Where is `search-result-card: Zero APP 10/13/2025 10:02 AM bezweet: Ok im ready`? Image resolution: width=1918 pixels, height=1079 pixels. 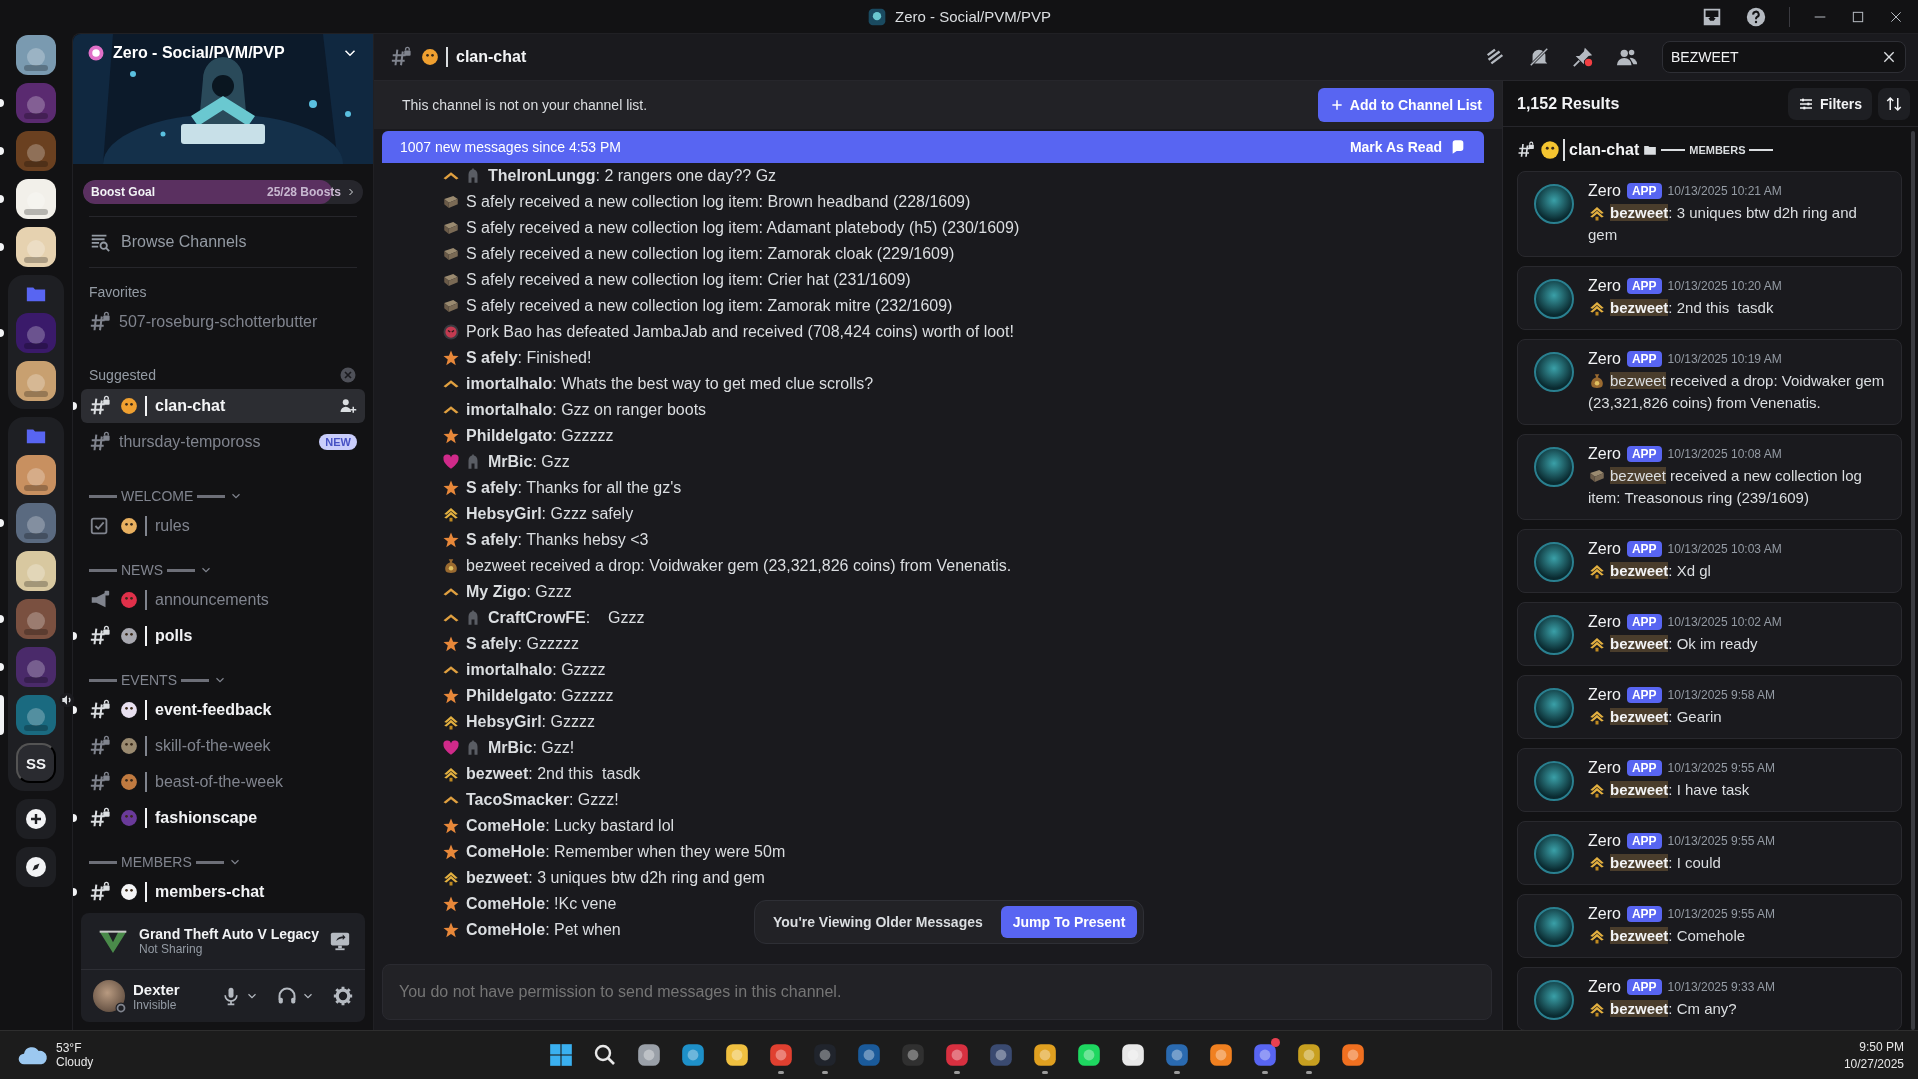 search-result-card: Zero APP 10/13/2025 10:02 AM bezweet: Ok im ready is located at coordinates (1709, 634).